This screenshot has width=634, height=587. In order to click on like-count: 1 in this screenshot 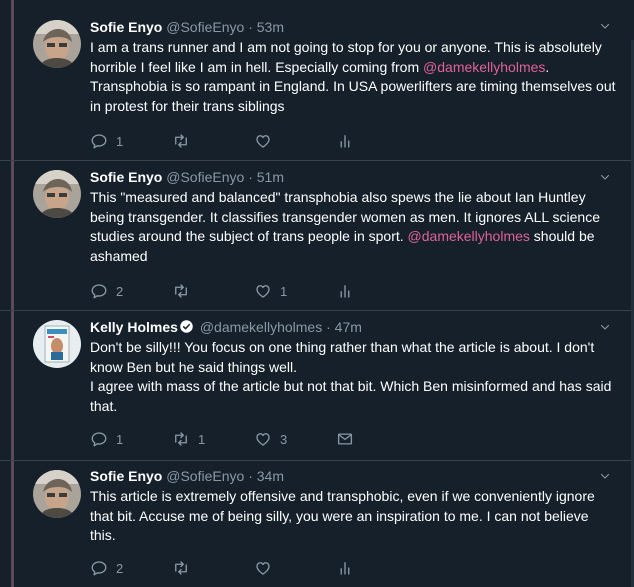, I will do `click(284, 291)`.